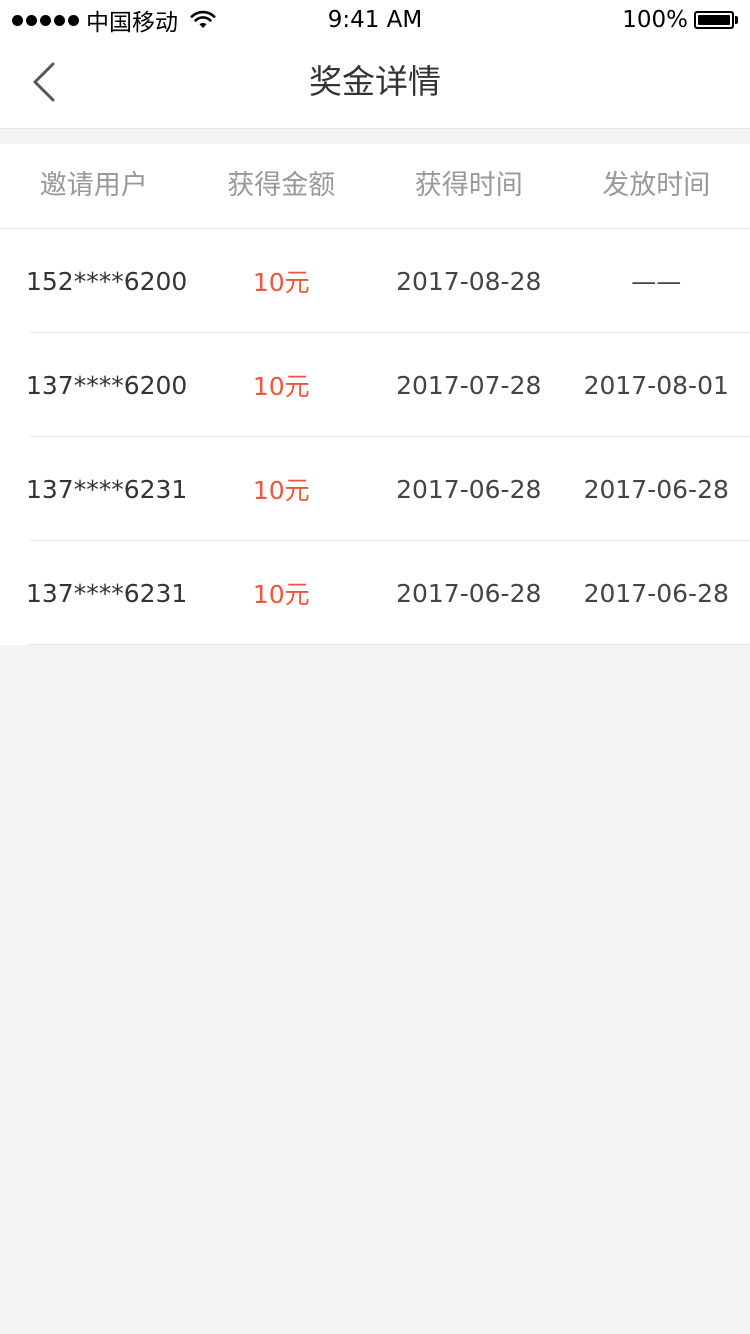 The height and width of the screenshot is (1334, 750). What do you see at coordinates (375, 20) in the screenshot?
I see `status-bar: 中国移动 9:41 AM 100%` at bounding box center [375, 20].